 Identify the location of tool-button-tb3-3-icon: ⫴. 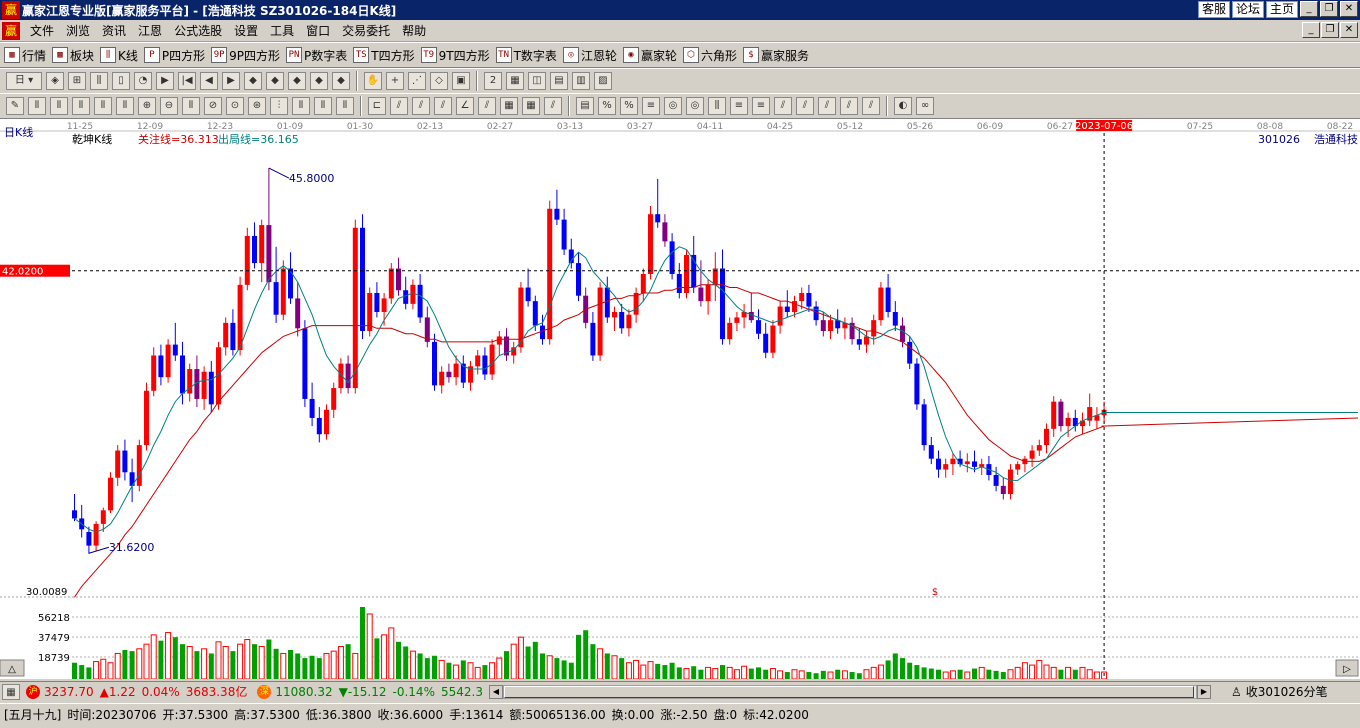
(81, 106).